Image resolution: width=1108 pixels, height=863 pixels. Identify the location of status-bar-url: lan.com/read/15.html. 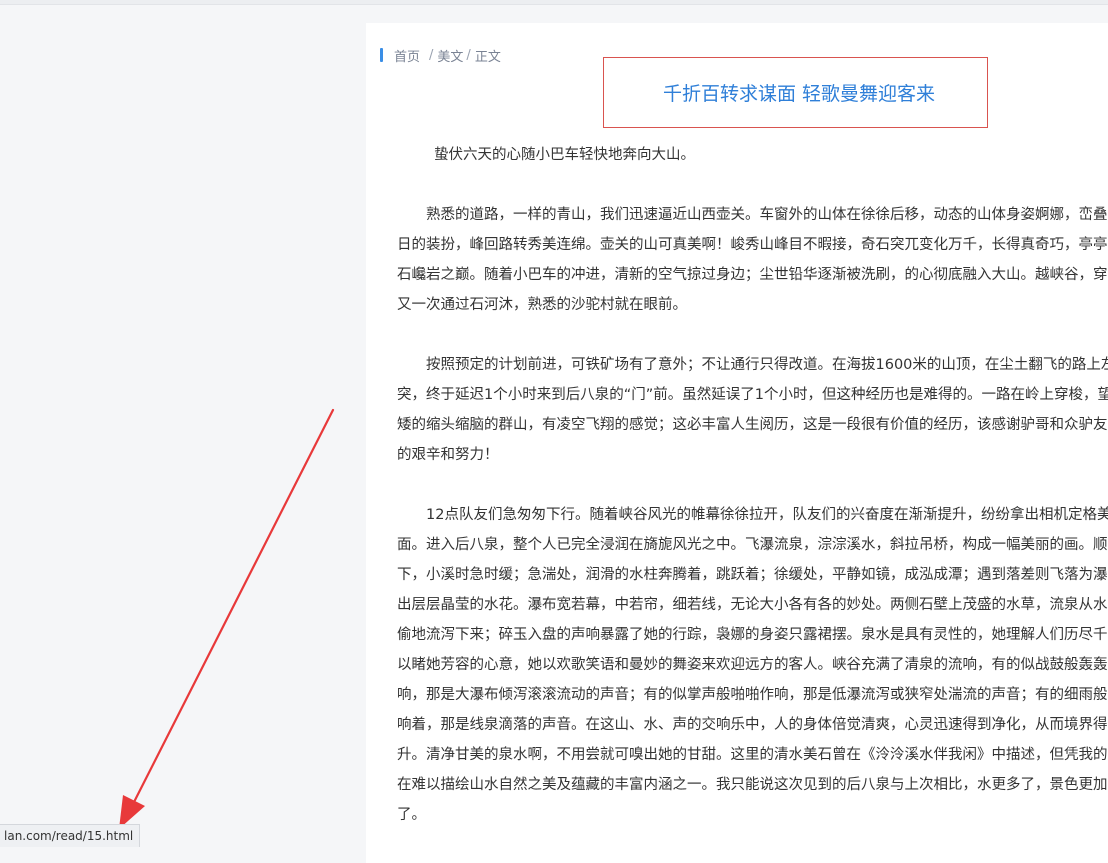
(70, 835).